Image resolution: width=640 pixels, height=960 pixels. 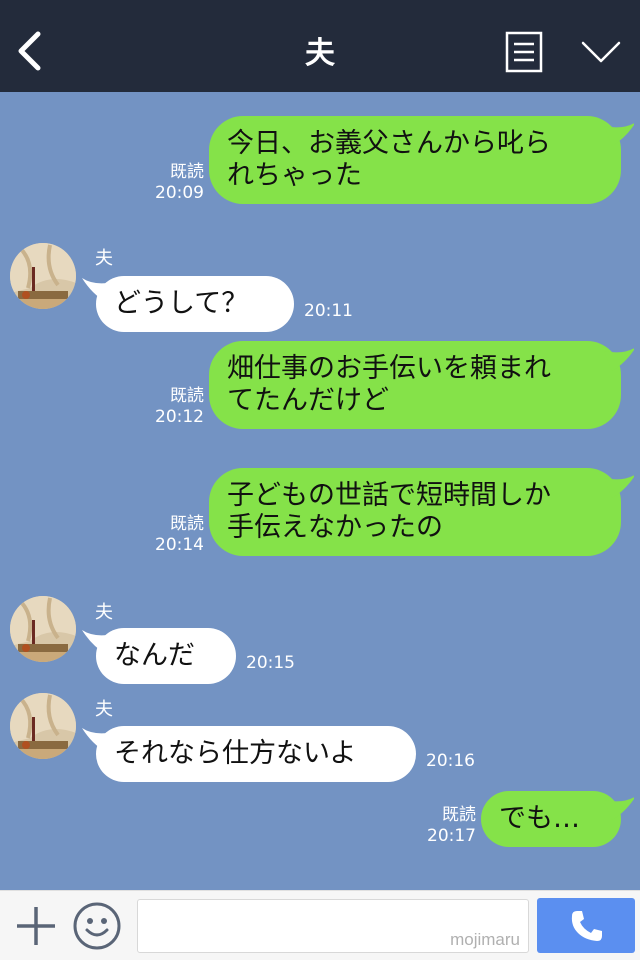 I want to click on my-message-bubble: 畑仕事のお手伝いを頼まれ てたんだけど, so click(x=415, y=385).